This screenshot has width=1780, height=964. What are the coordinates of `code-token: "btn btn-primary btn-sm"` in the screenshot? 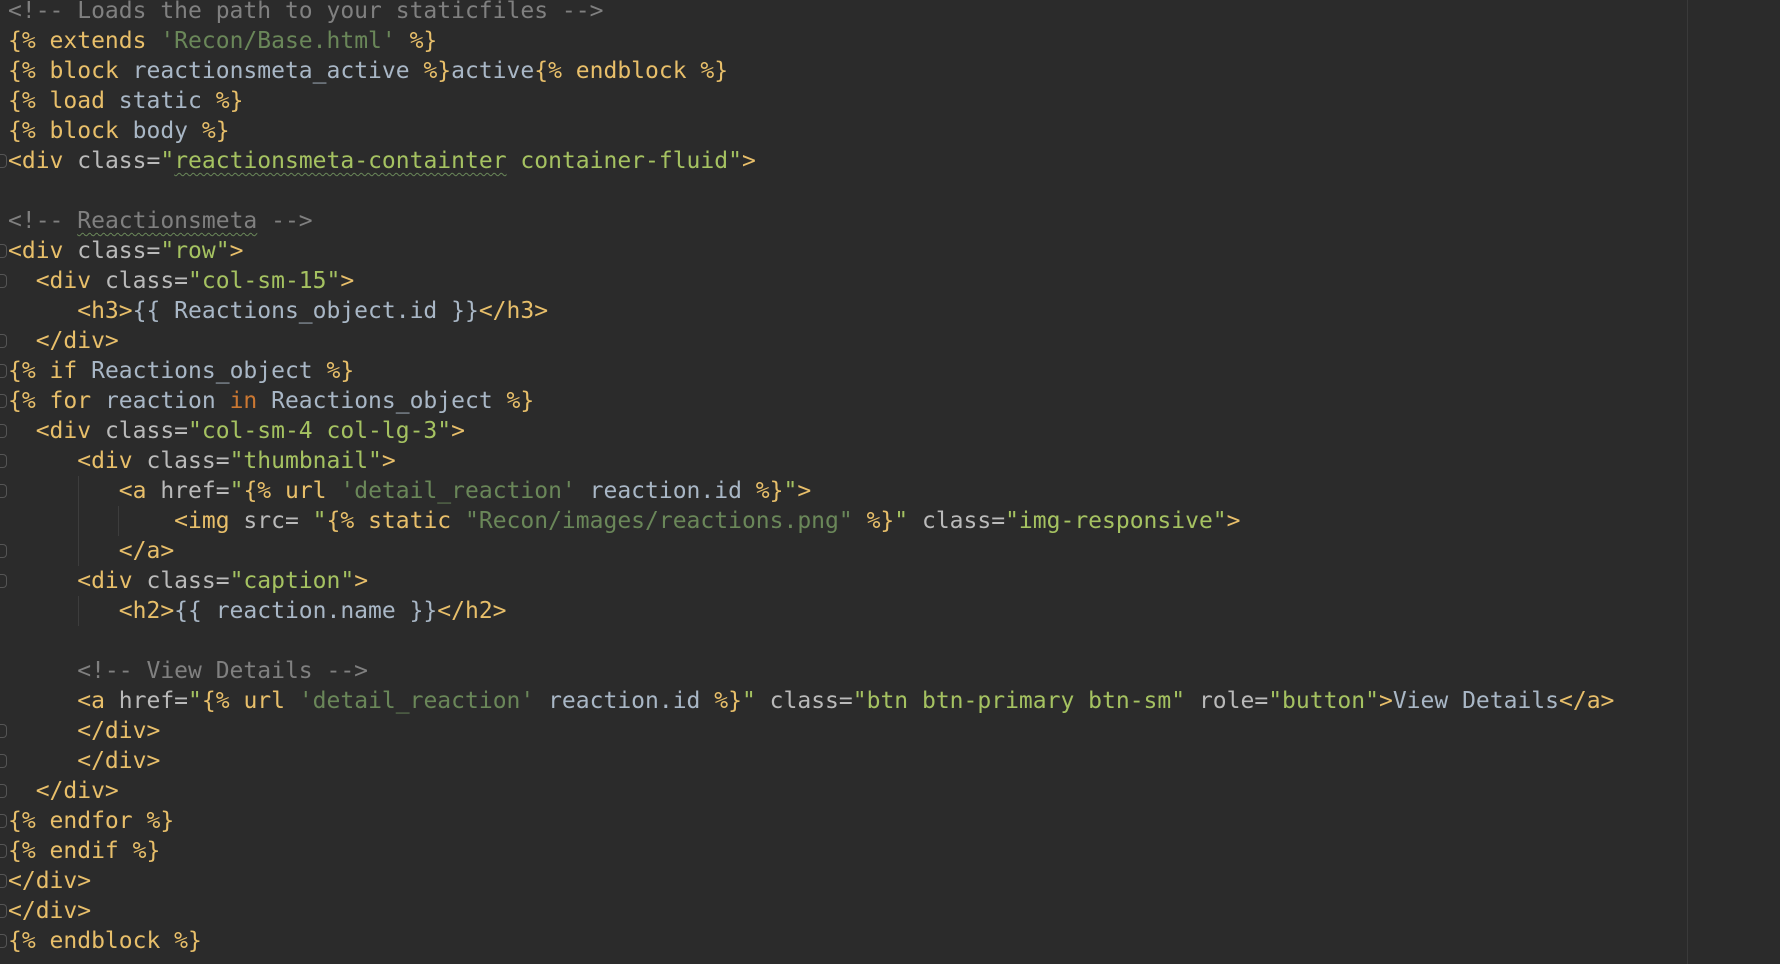 It's located at (1019, 701).